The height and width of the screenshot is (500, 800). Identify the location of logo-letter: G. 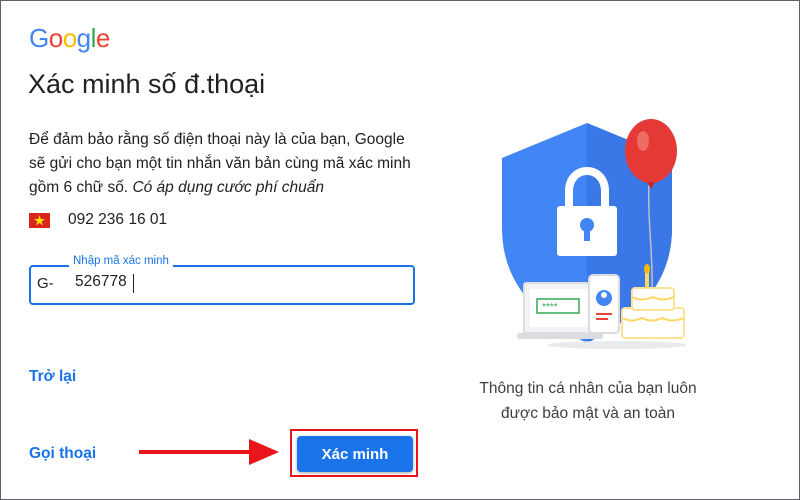
(39, 38).